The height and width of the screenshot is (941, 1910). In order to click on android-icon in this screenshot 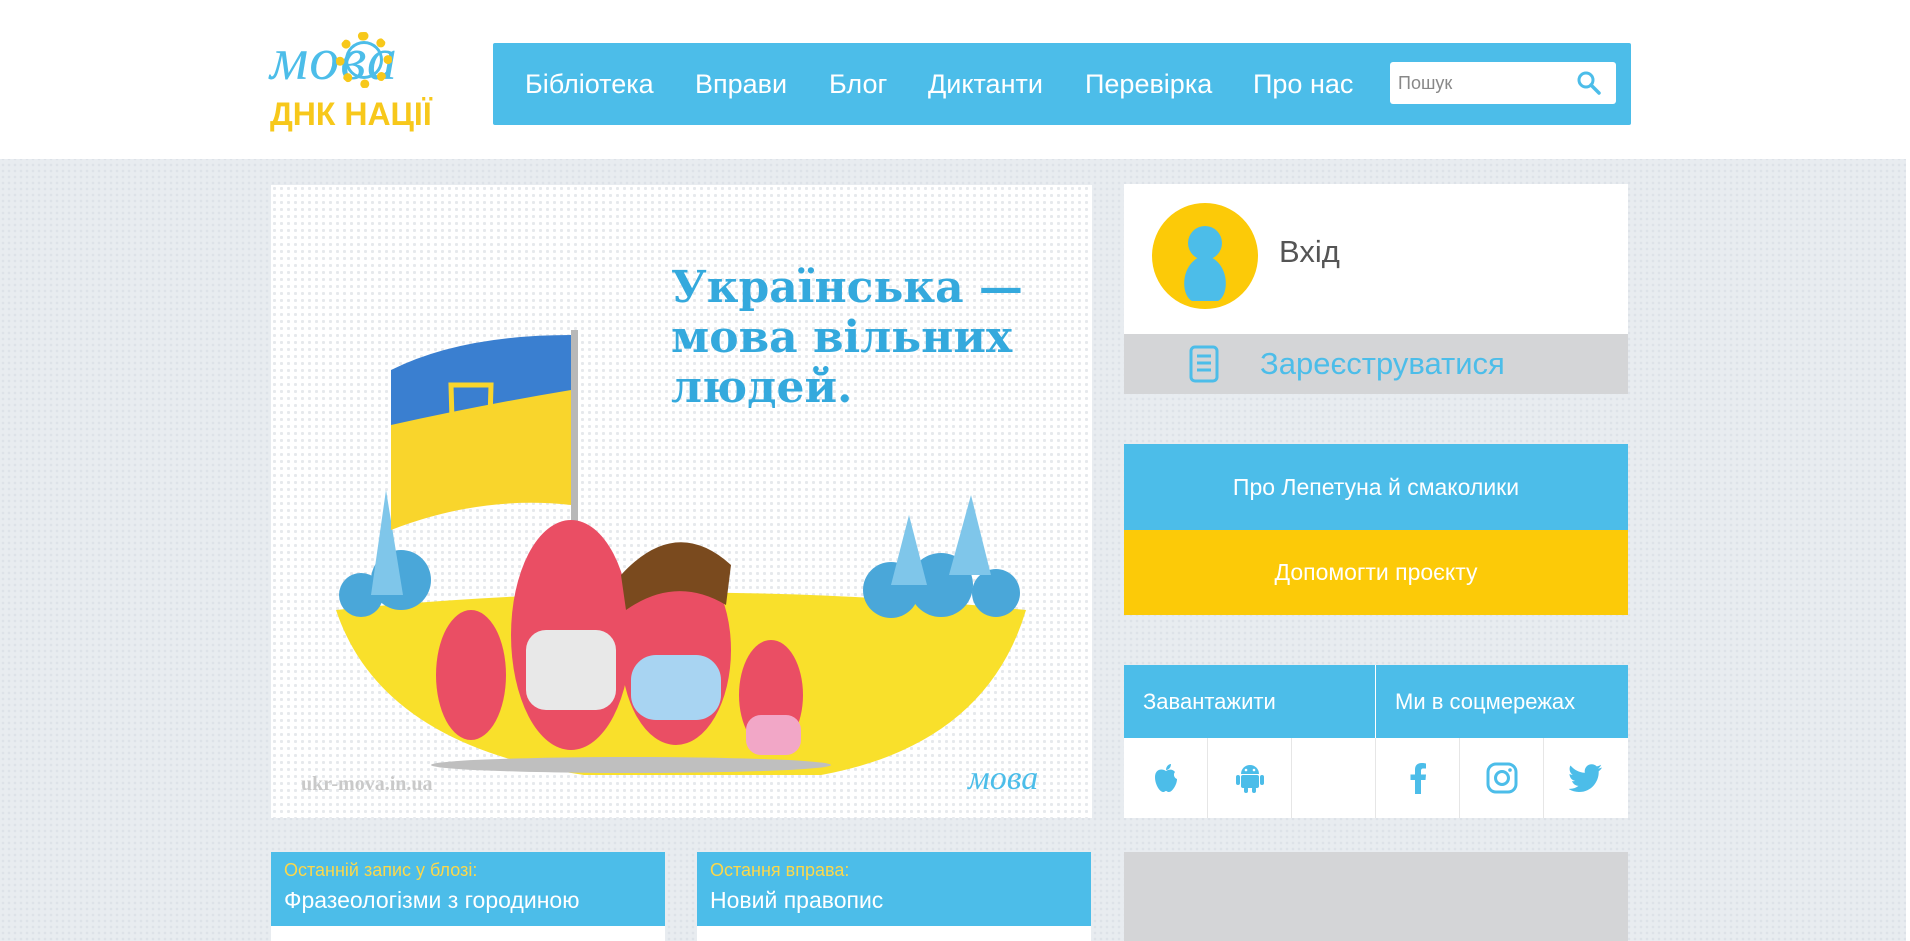, I will do `click(1249, 779)`.